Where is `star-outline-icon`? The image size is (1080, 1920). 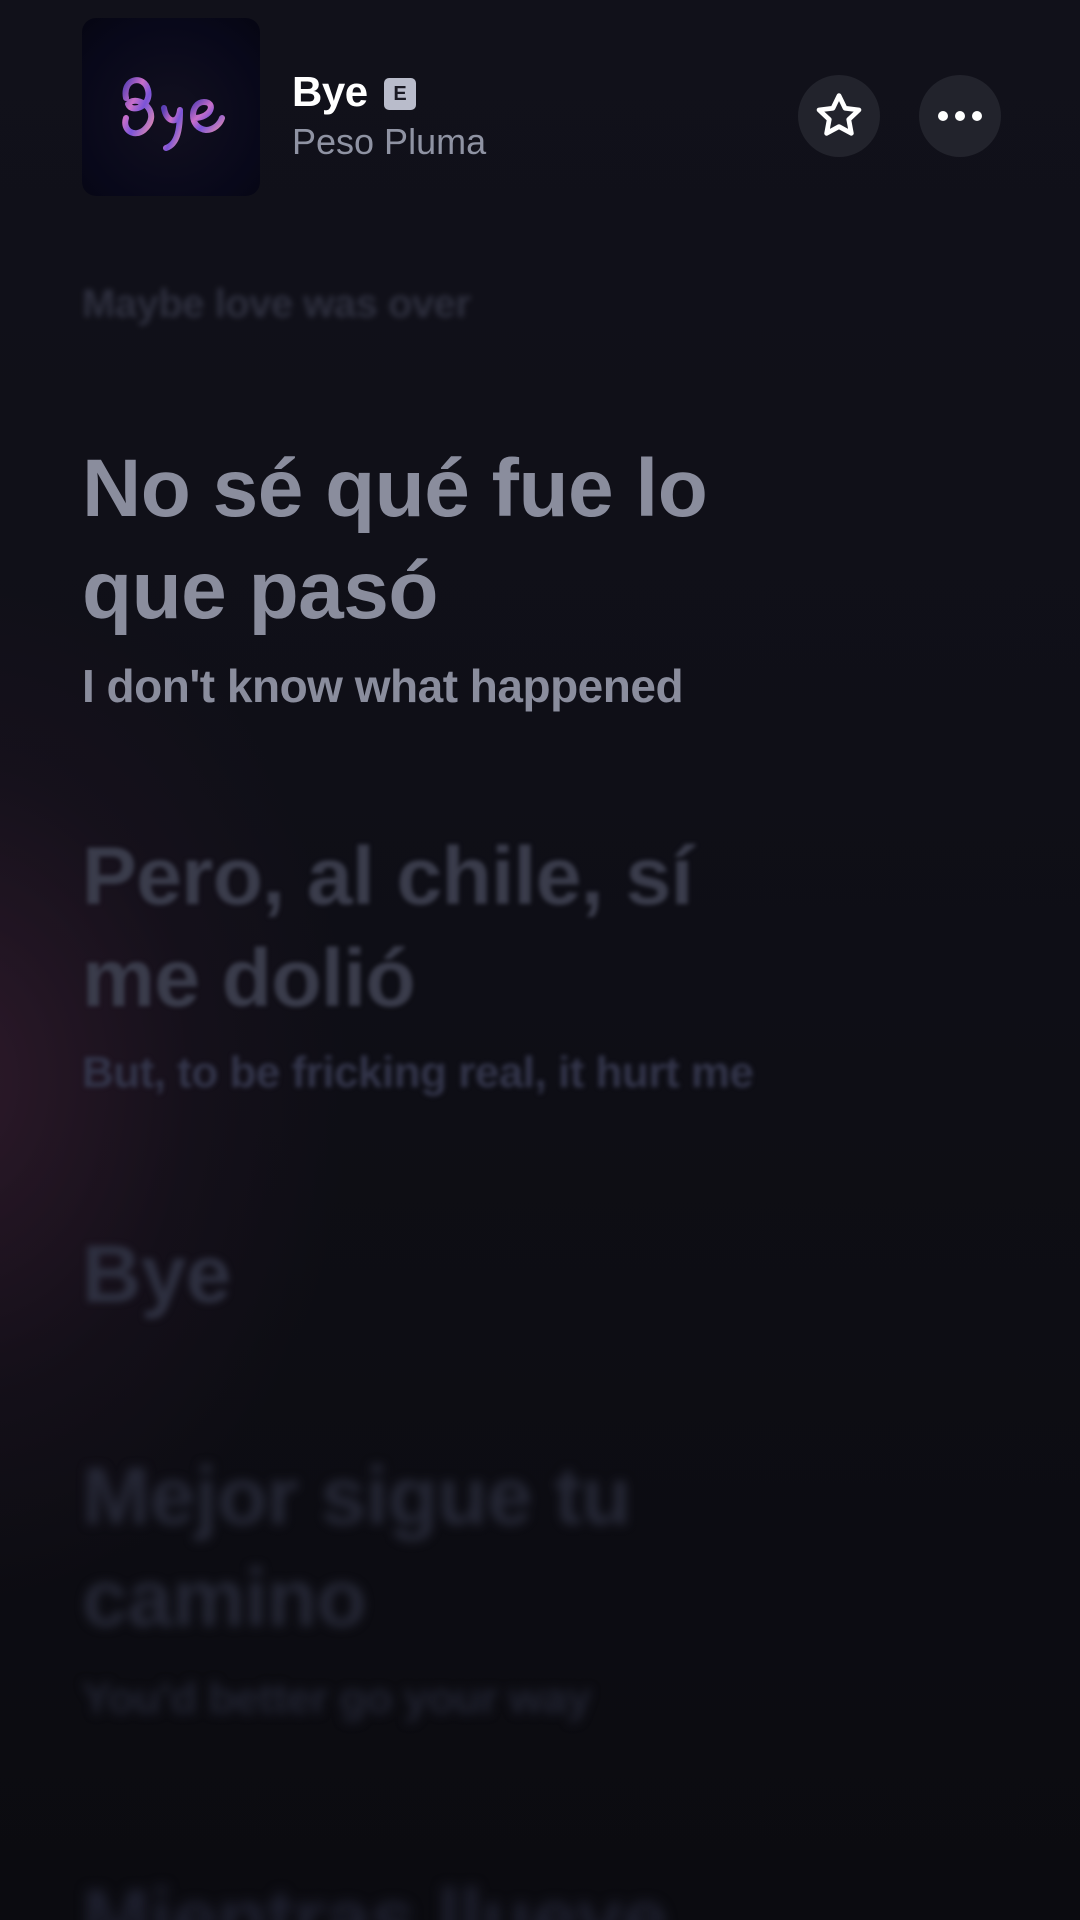 star-outline-icon is located at coordinates (839, 114).